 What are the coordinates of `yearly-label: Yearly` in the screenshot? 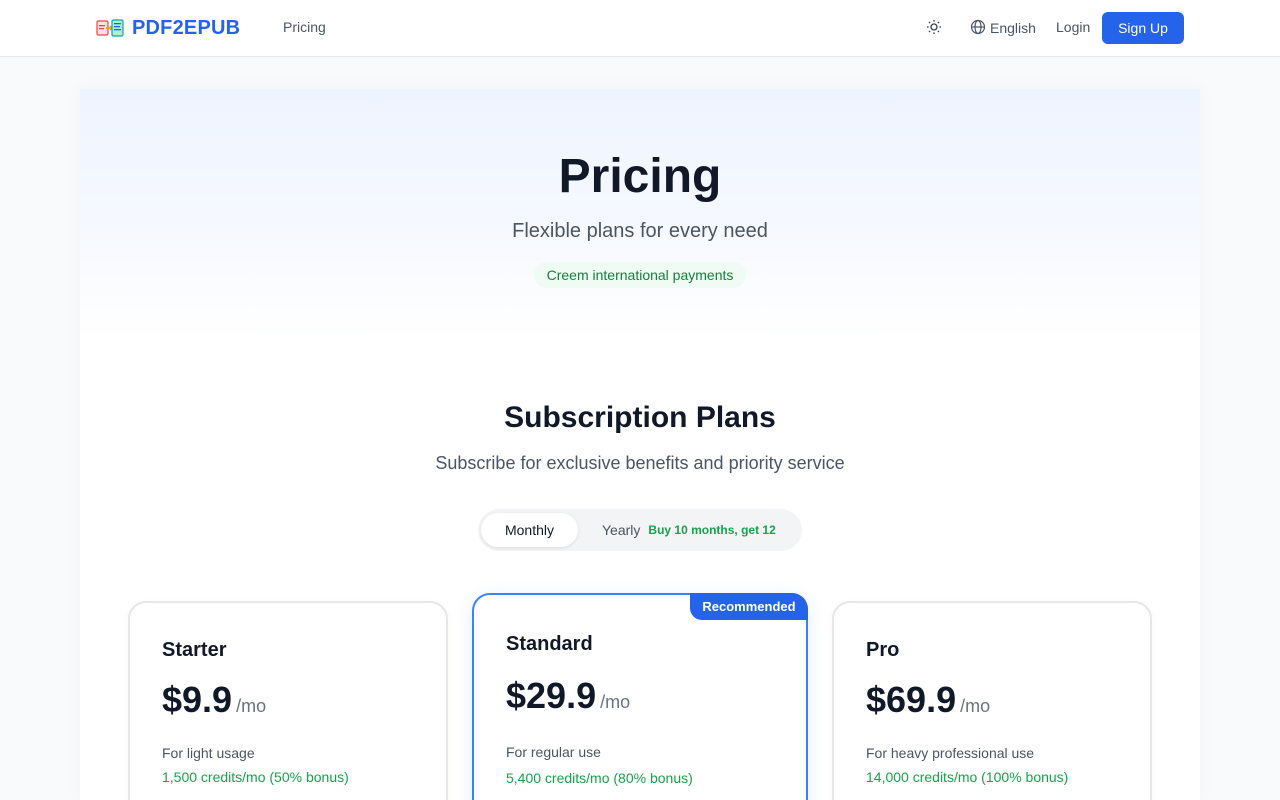 It's located at (621, 530).